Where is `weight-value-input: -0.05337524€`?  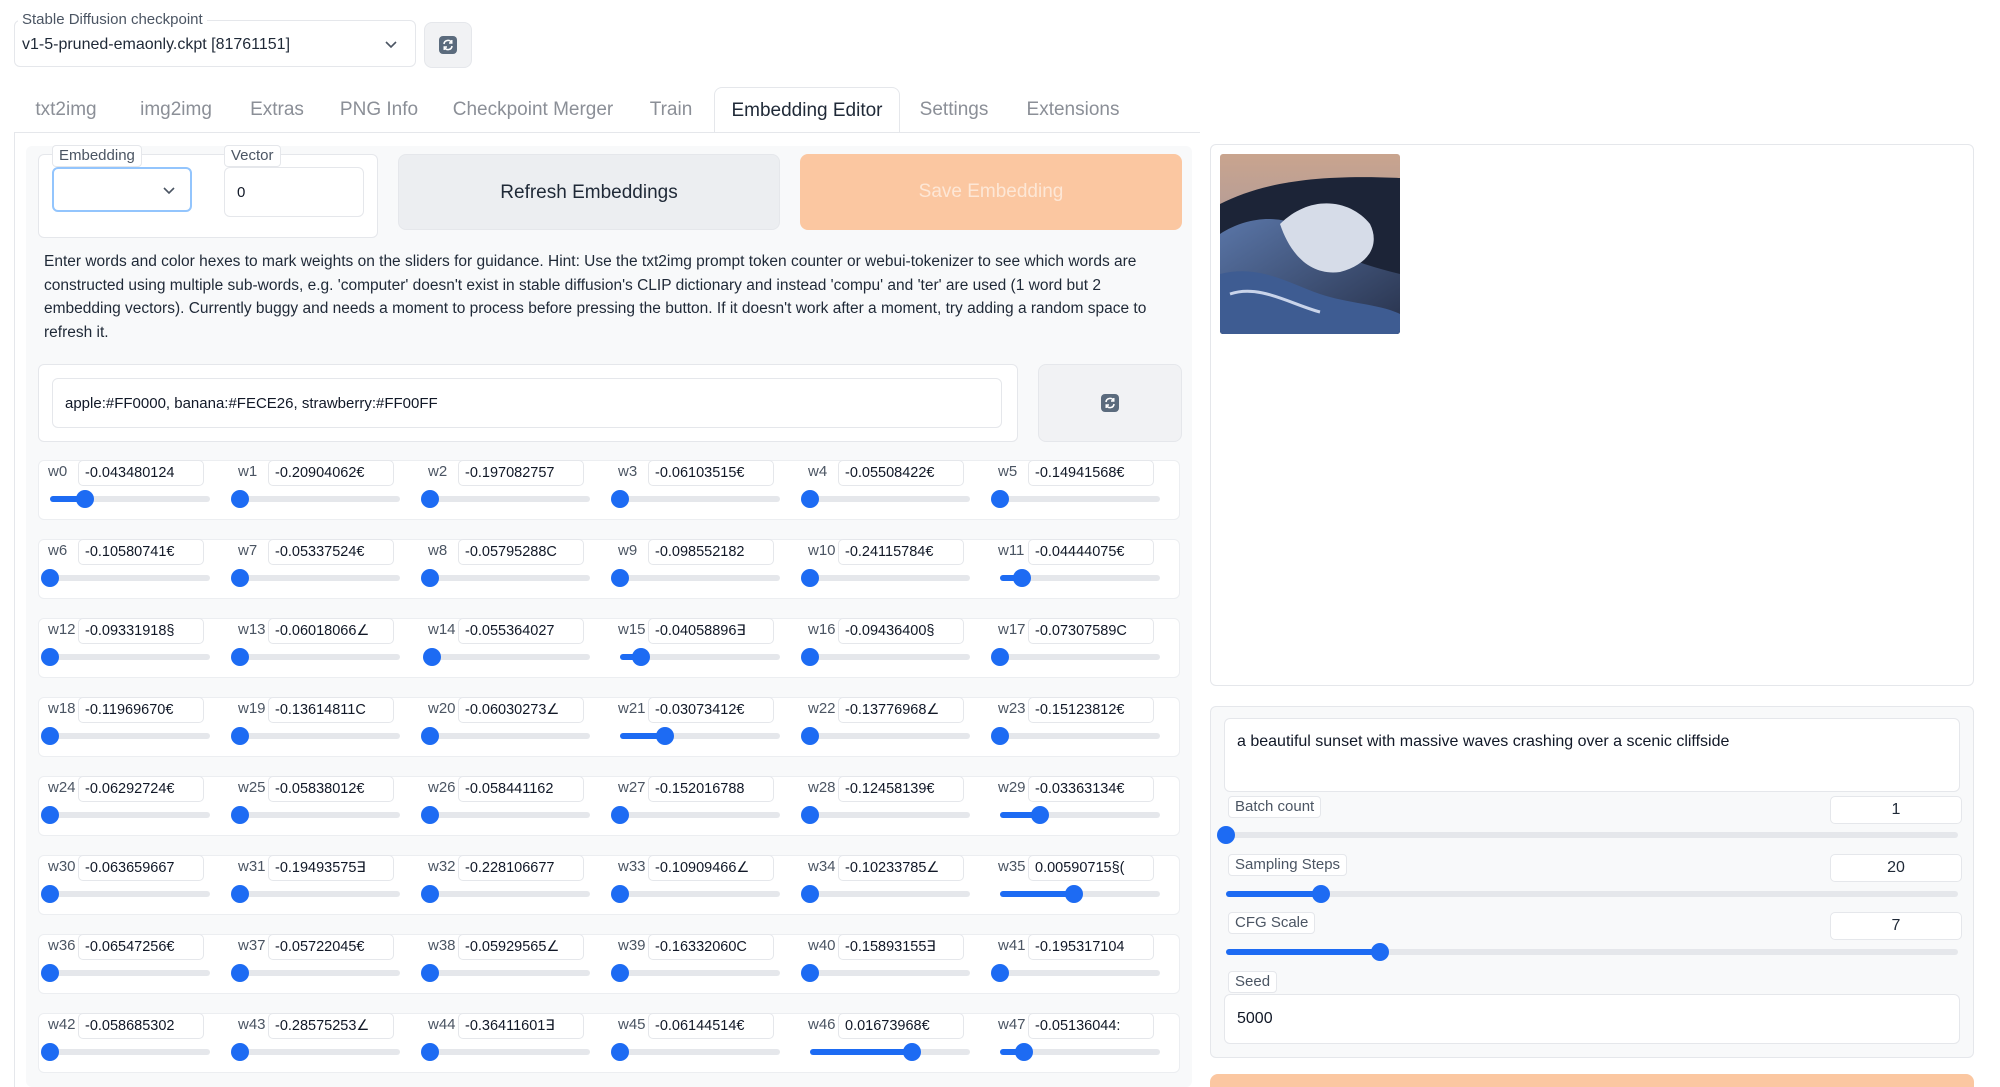 weight-value-input: -0.05337524€ is located at coordinates (331, 552).